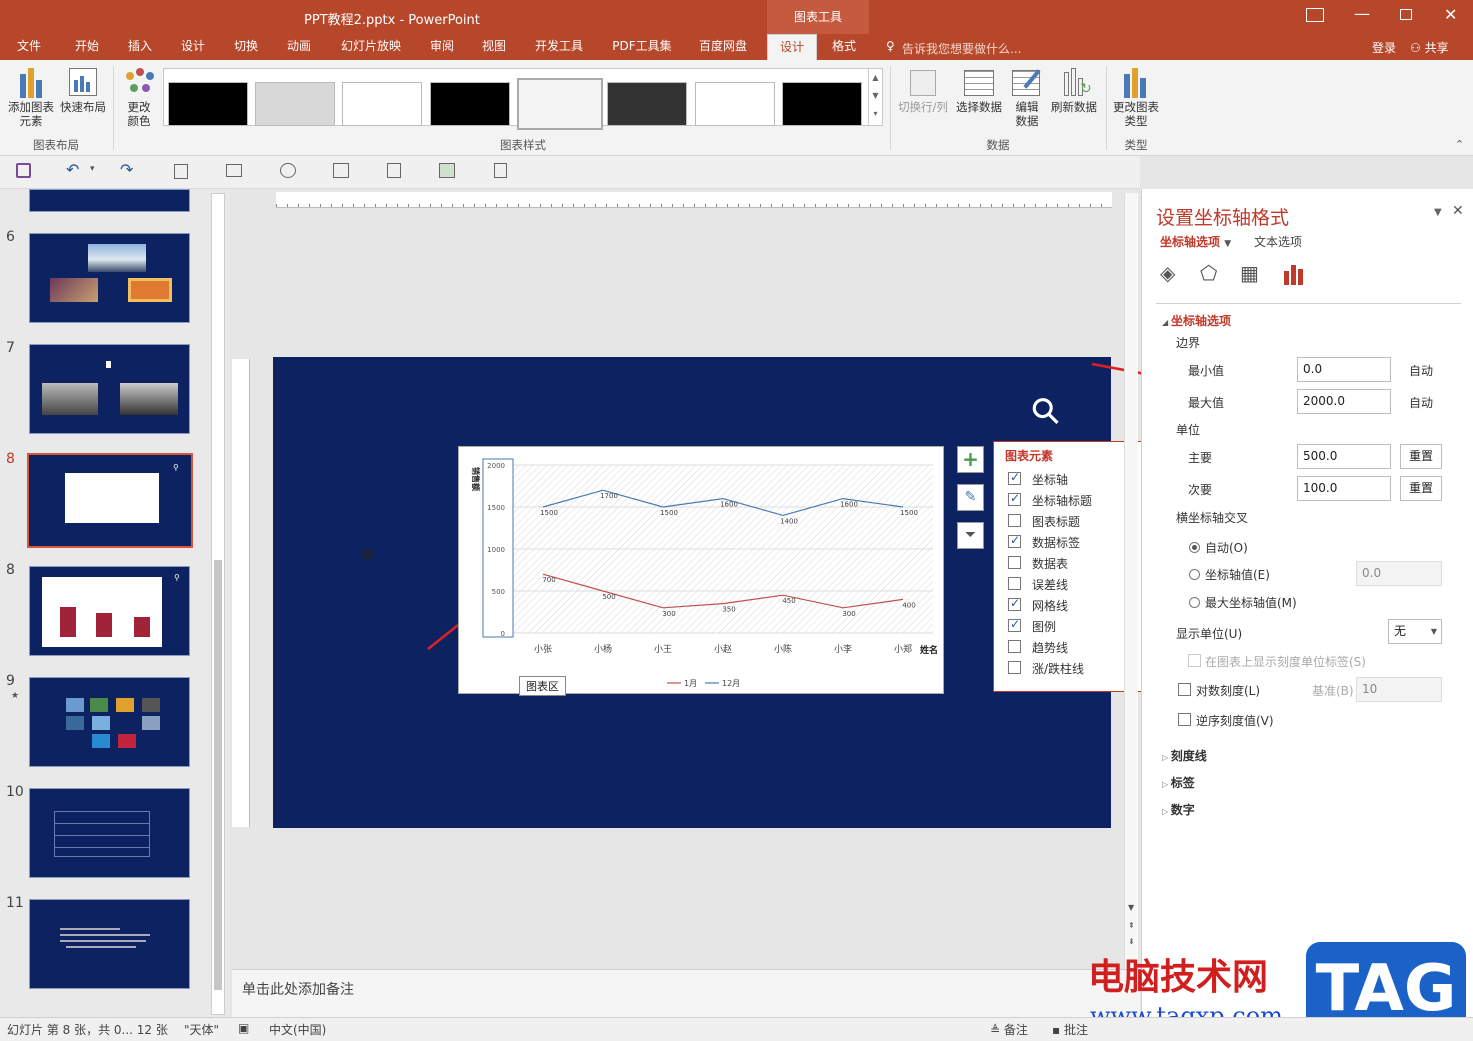 The height and width of the screenshot is (1041, 1473). What do you see at coordinates (92, 169) in the screenshot?
I see `undo-dropdown-icon: ▾` at bounding box center [92, 169].